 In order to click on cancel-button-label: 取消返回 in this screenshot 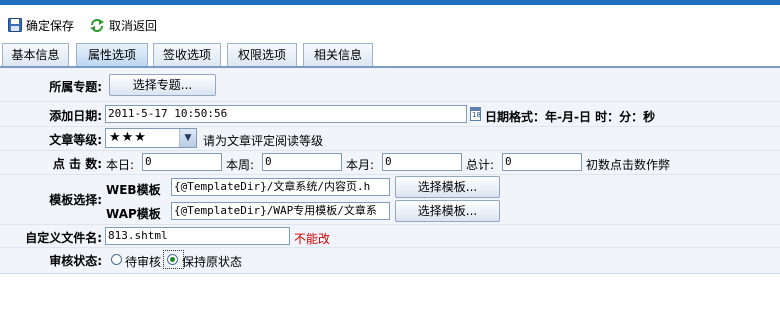, I will do `click(133, 25)`.